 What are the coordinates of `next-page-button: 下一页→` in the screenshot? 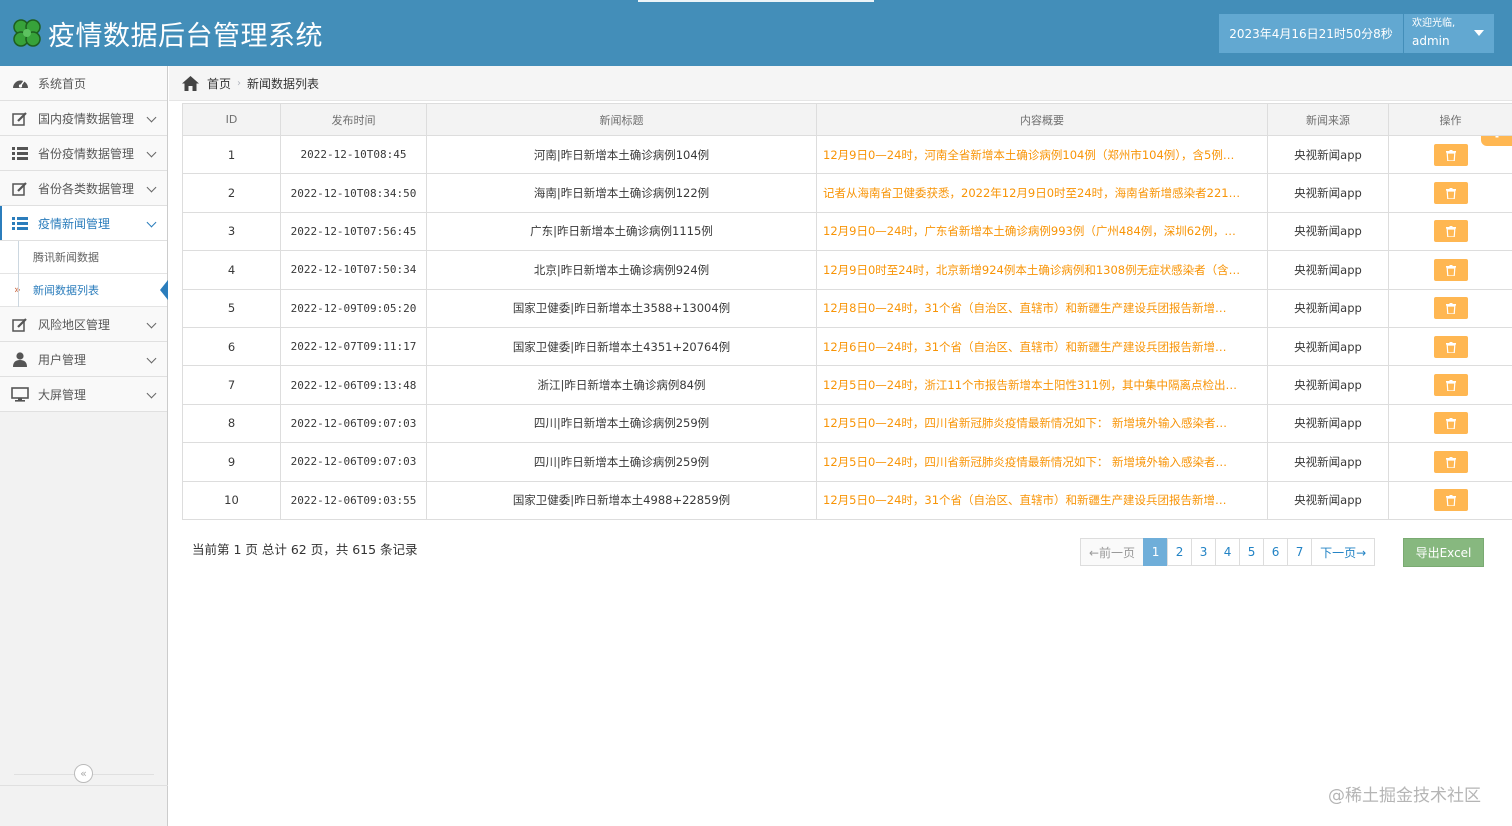 It's located at (1343, 552).